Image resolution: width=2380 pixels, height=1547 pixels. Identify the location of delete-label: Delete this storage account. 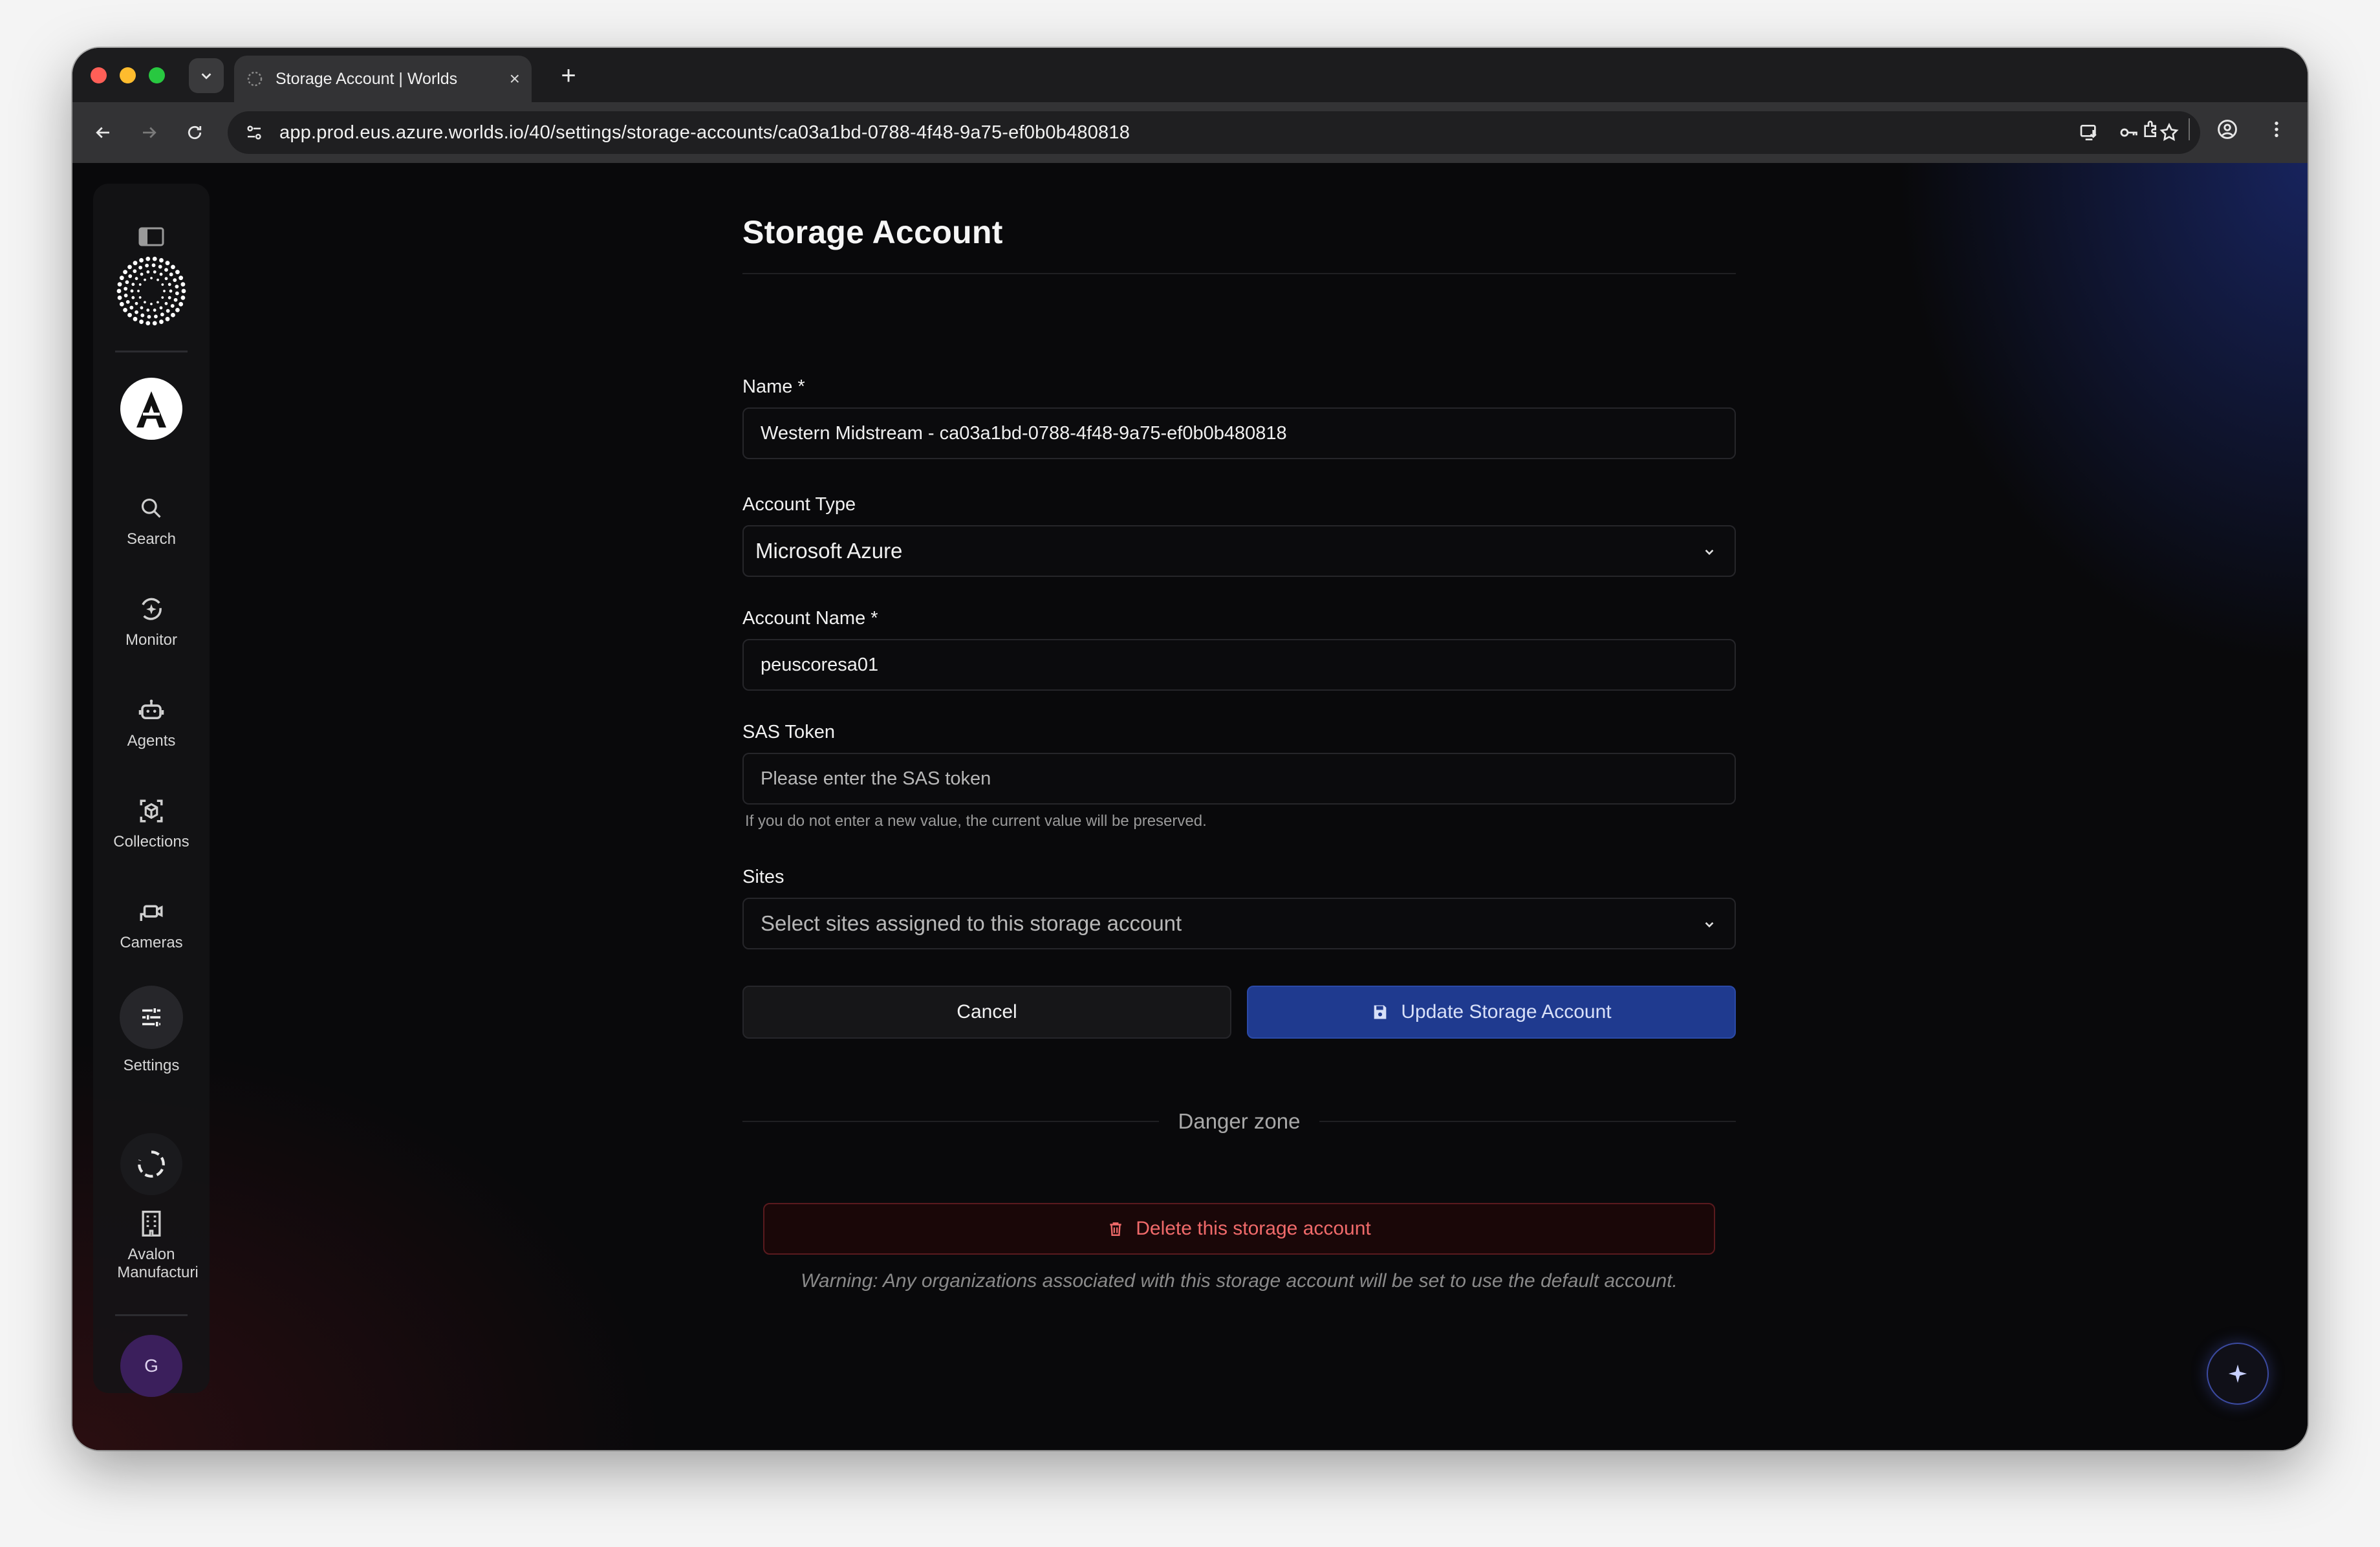
(1253, 1228).